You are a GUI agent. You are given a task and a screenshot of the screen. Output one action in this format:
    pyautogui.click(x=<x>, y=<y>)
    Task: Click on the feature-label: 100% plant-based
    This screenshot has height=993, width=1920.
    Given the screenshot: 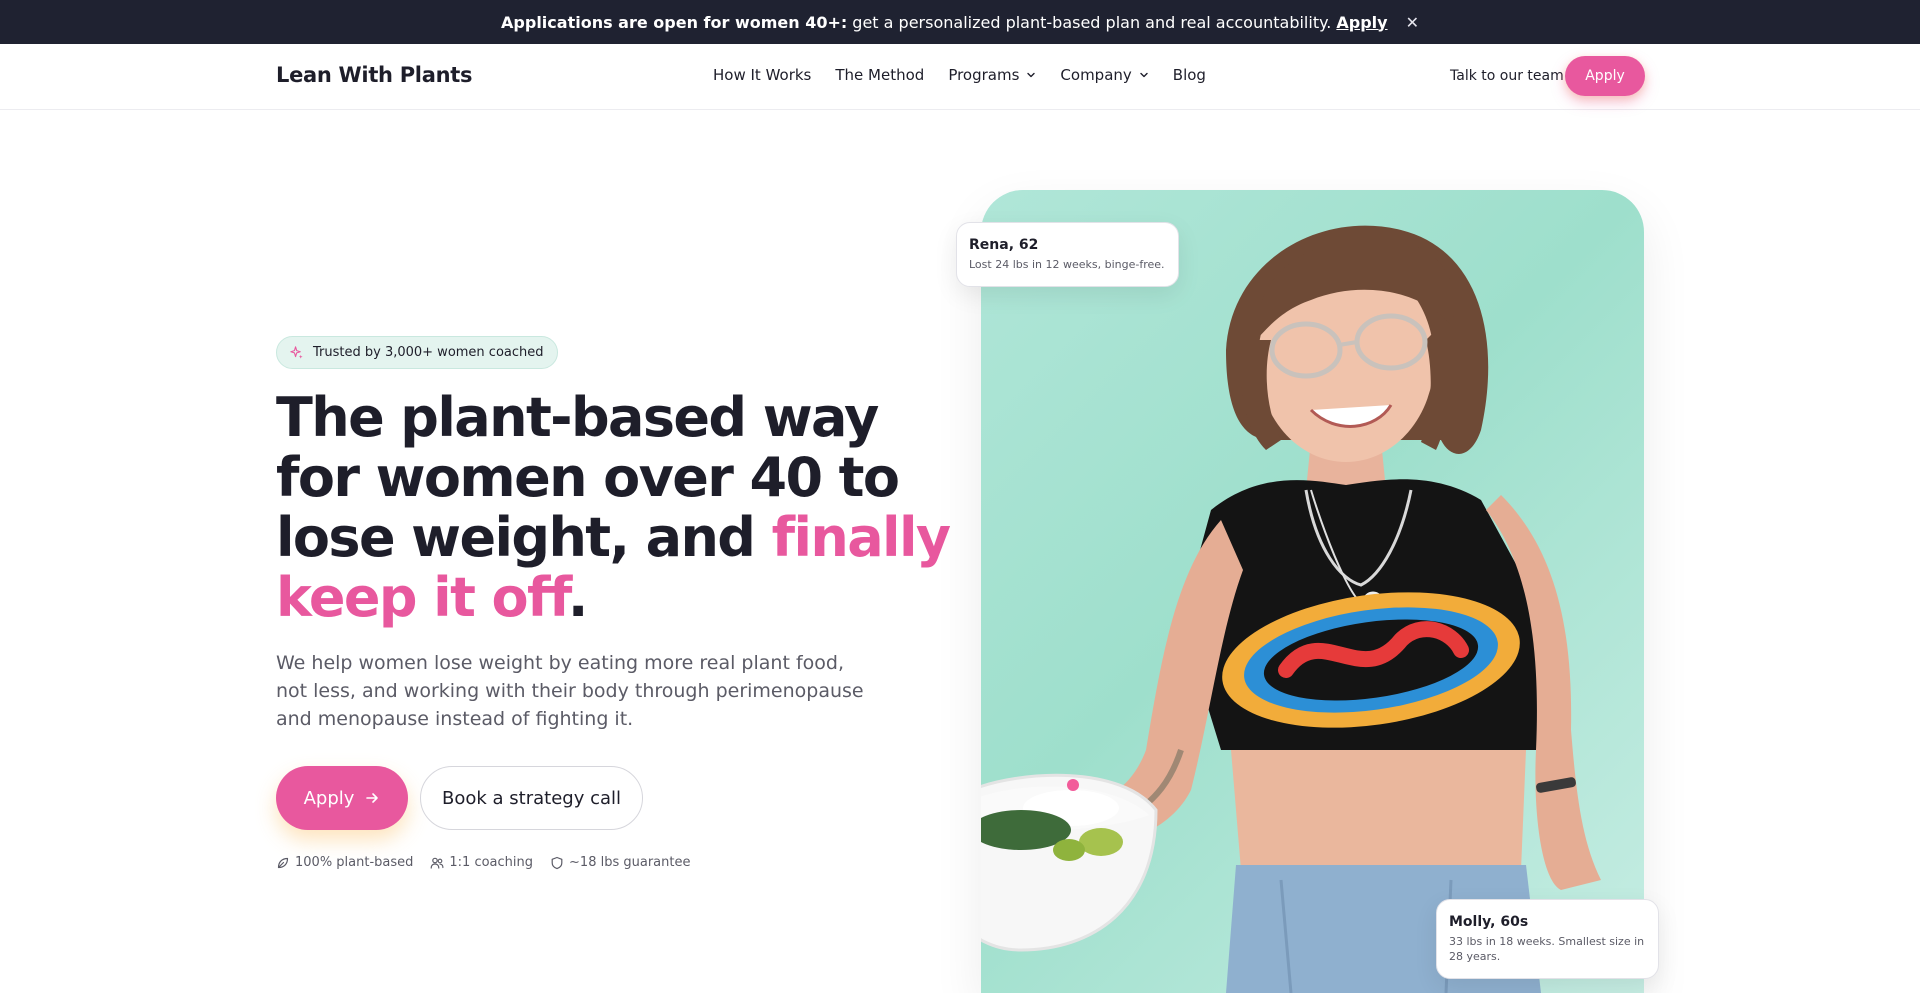 What is the action you would take?
    pyautogui.click(x=354, y=862)
    